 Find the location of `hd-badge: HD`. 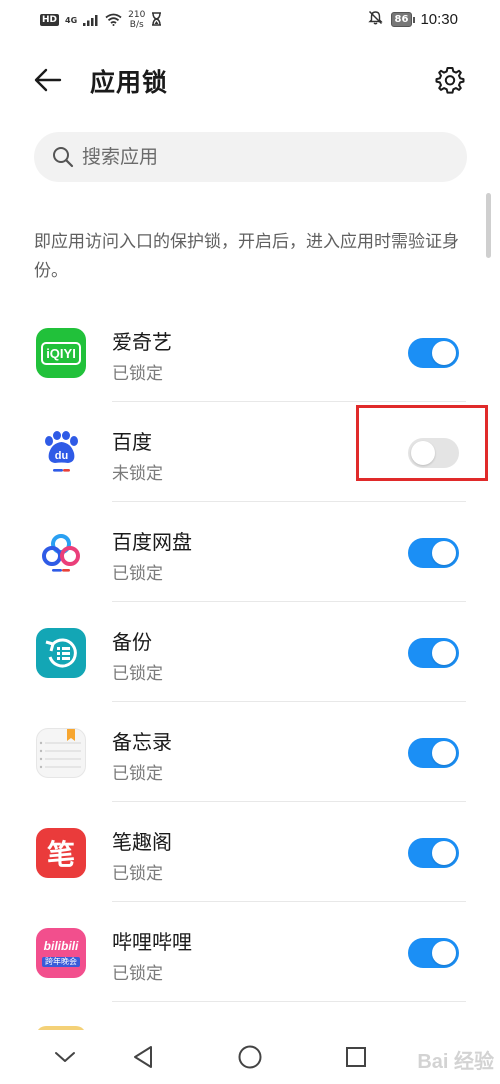

hd-badge: HD is located at coordinates (50, 20).